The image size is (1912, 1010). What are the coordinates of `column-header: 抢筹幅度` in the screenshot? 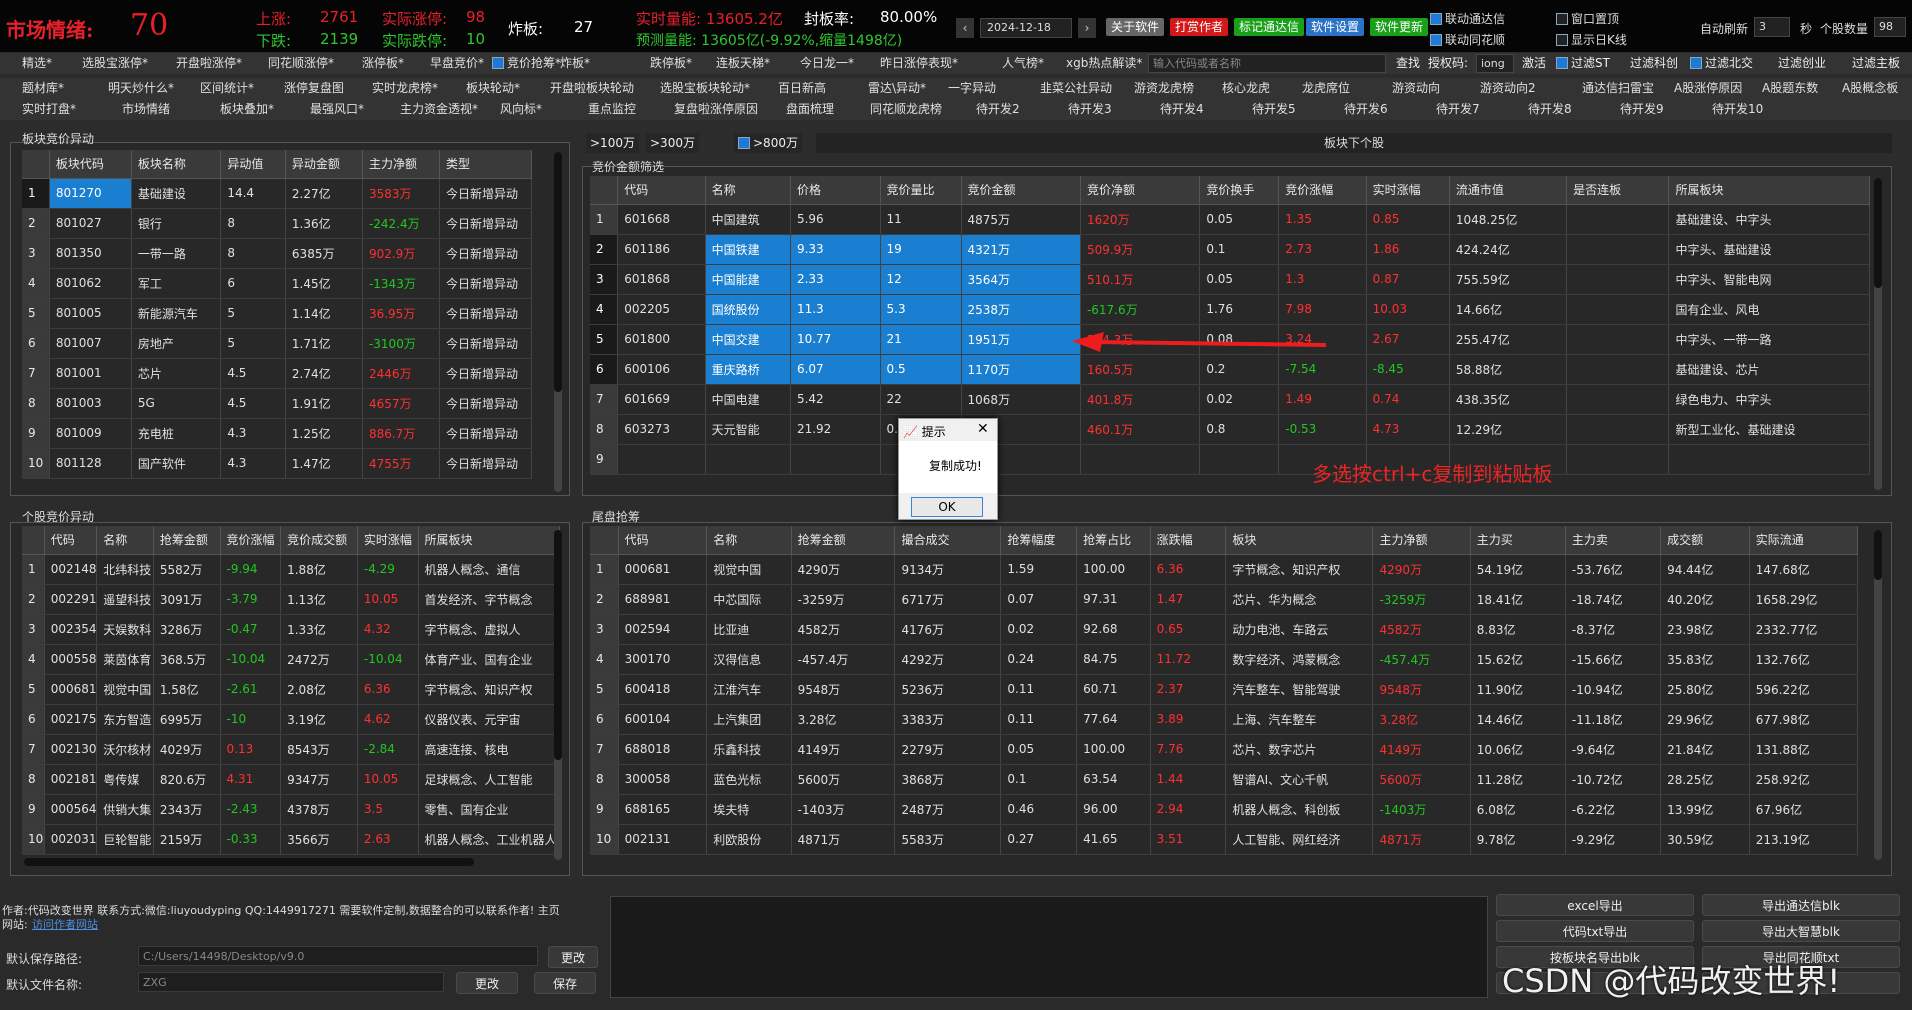 It's located at (1039, 540).